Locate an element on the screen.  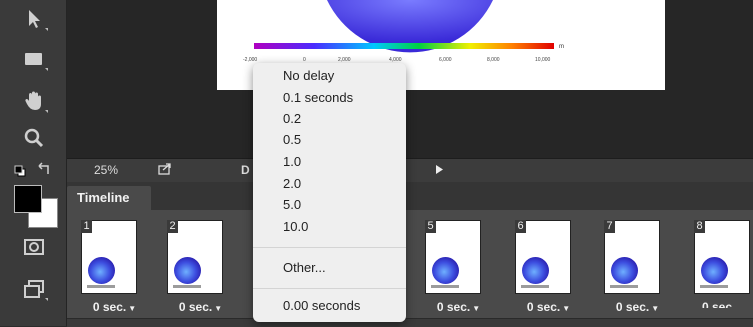
frame-delay-label: 0 sec is located at coordinates (717, 304).